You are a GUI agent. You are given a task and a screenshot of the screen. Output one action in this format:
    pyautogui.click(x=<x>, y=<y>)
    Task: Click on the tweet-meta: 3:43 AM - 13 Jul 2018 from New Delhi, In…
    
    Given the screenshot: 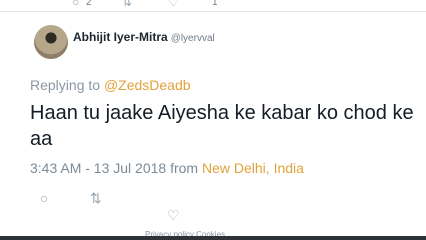 What is the action you would take?
    pyautogui.click(x=167, y=168)
    